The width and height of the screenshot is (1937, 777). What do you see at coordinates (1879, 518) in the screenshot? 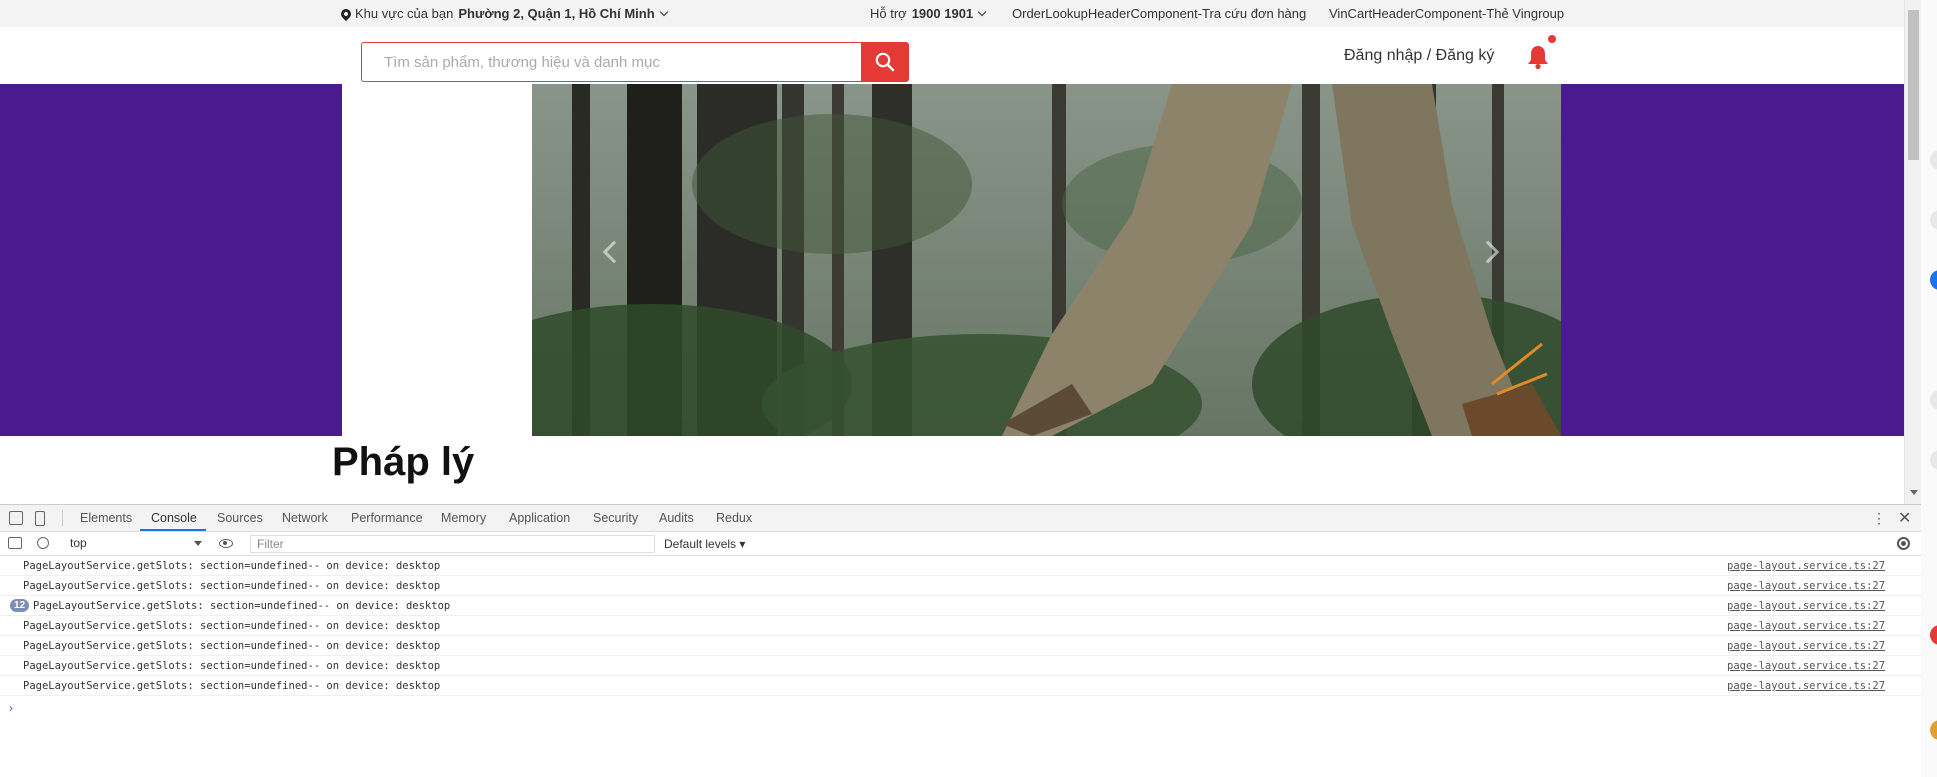
I see `more-options-icon: ⋮` at bounding box center [1879, 518].